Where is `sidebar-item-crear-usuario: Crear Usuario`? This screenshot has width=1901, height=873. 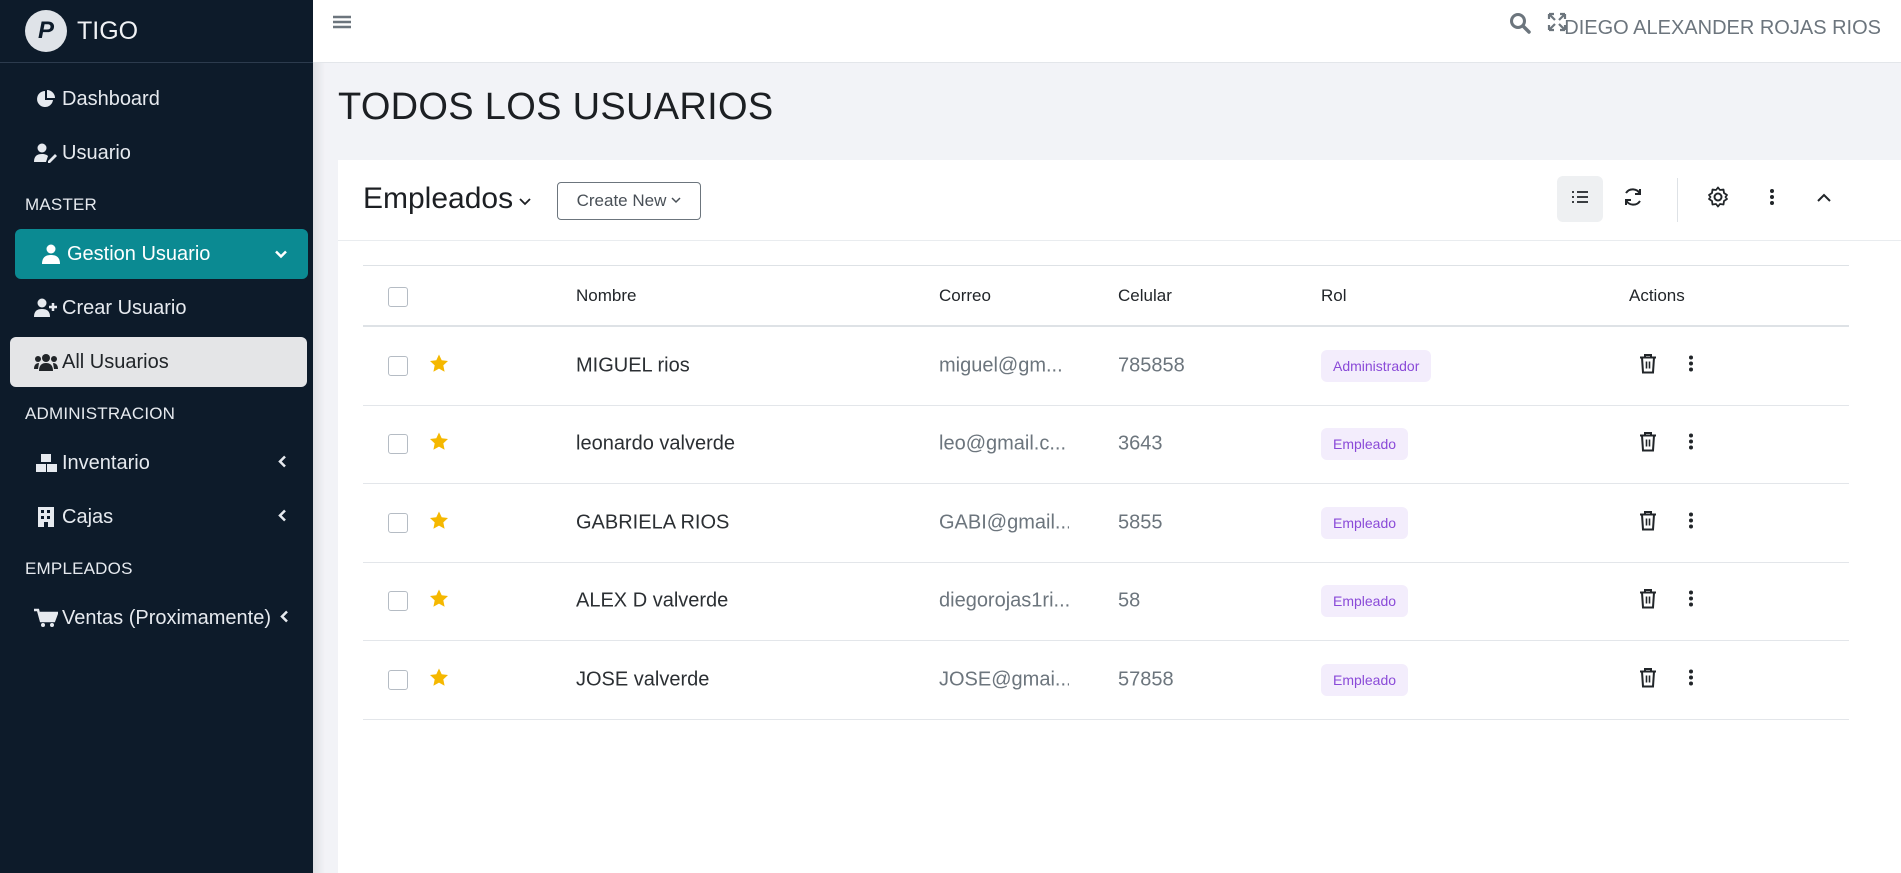 sidebar-item-crear-usuario: Crear Usuario is located at coordinates (158, 308).